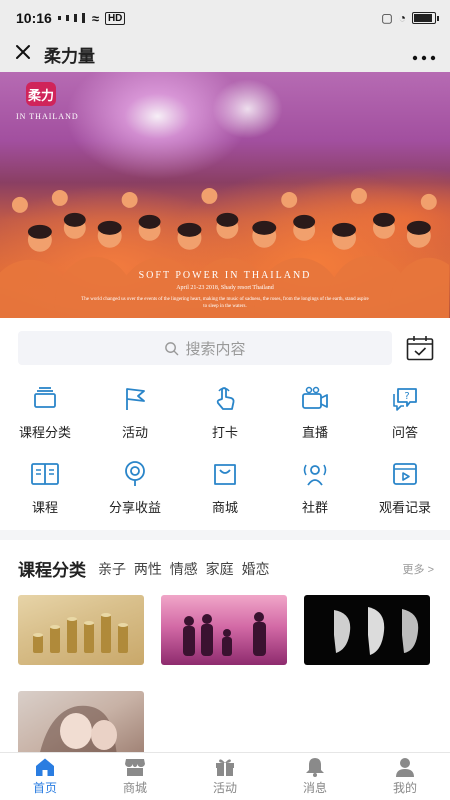  Describe the element at coordinates (424, 54) in the screenshot. I see `more-icon` at that location.